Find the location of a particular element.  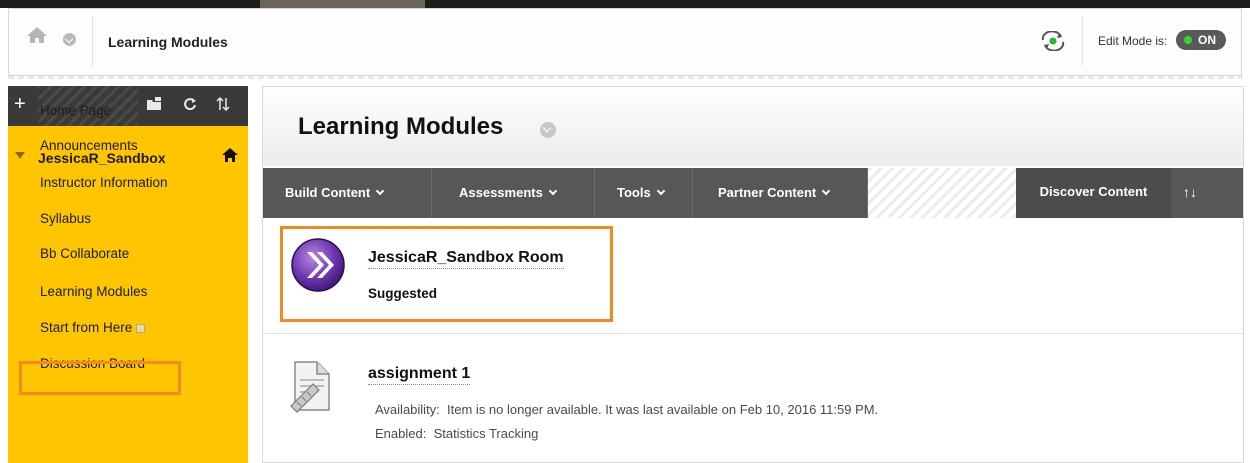

reorder-icon is located at coordinates (223, 105).